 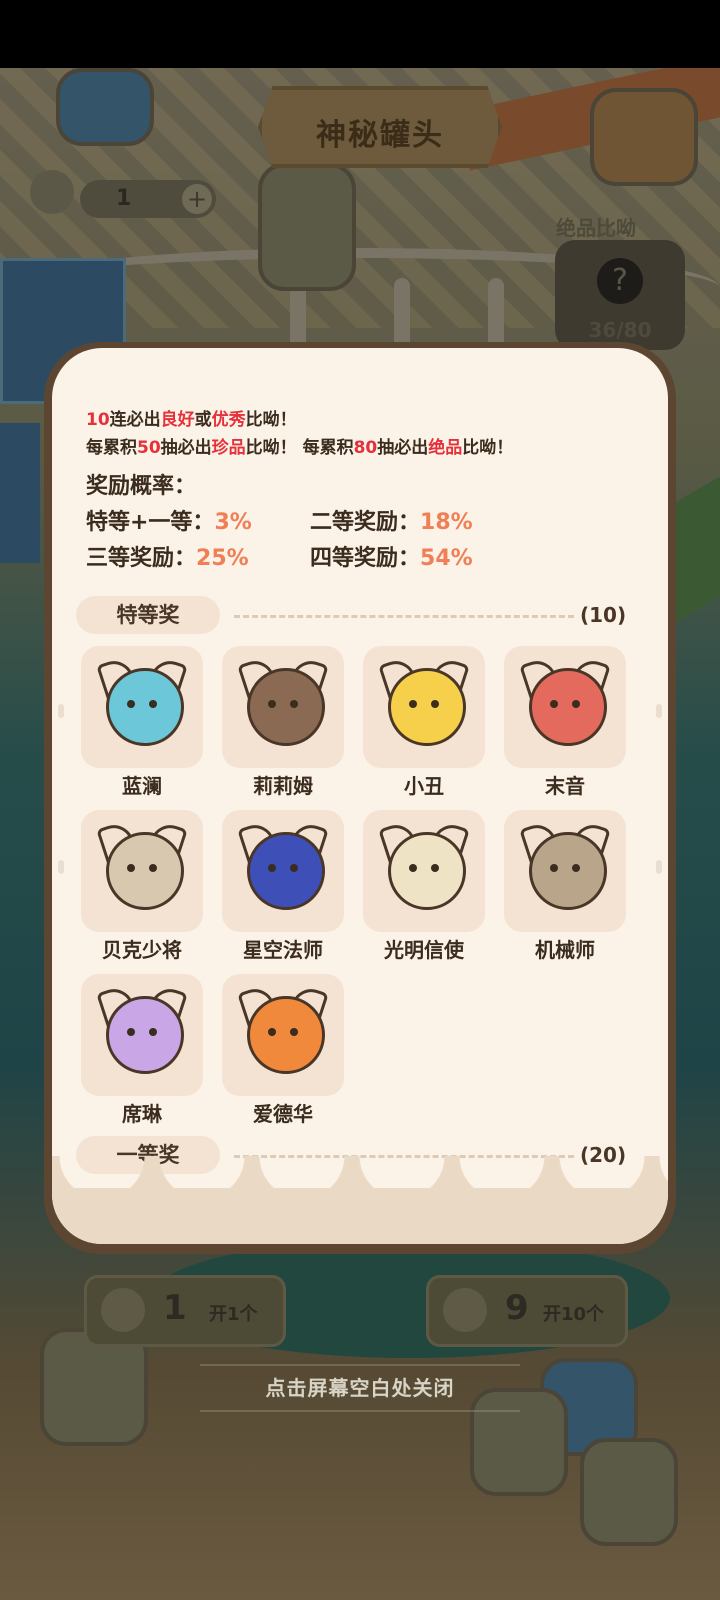 I want to click on reward-item-name: 席琳, so click(x=142, y=1114).